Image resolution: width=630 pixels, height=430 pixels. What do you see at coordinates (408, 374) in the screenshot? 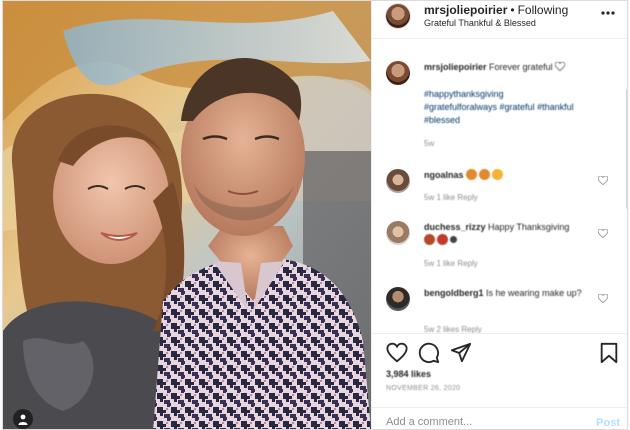
I see `likes-count: 3,984 likes` at bounding box center [408, 374].